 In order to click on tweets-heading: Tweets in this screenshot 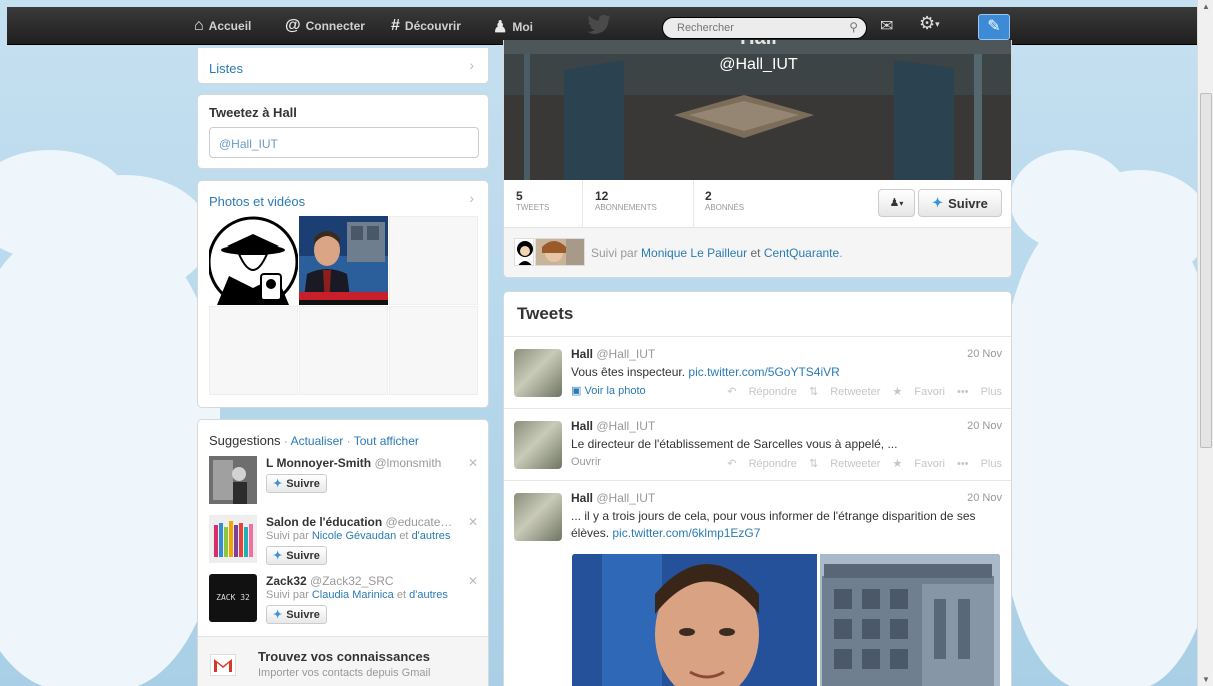, I will do `click(545, 313)`.